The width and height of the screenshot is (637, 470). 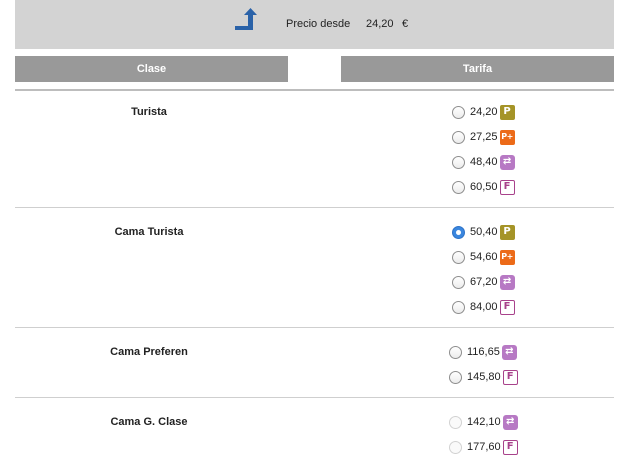 I want to click on table-divider, so click(x=314, y=90).